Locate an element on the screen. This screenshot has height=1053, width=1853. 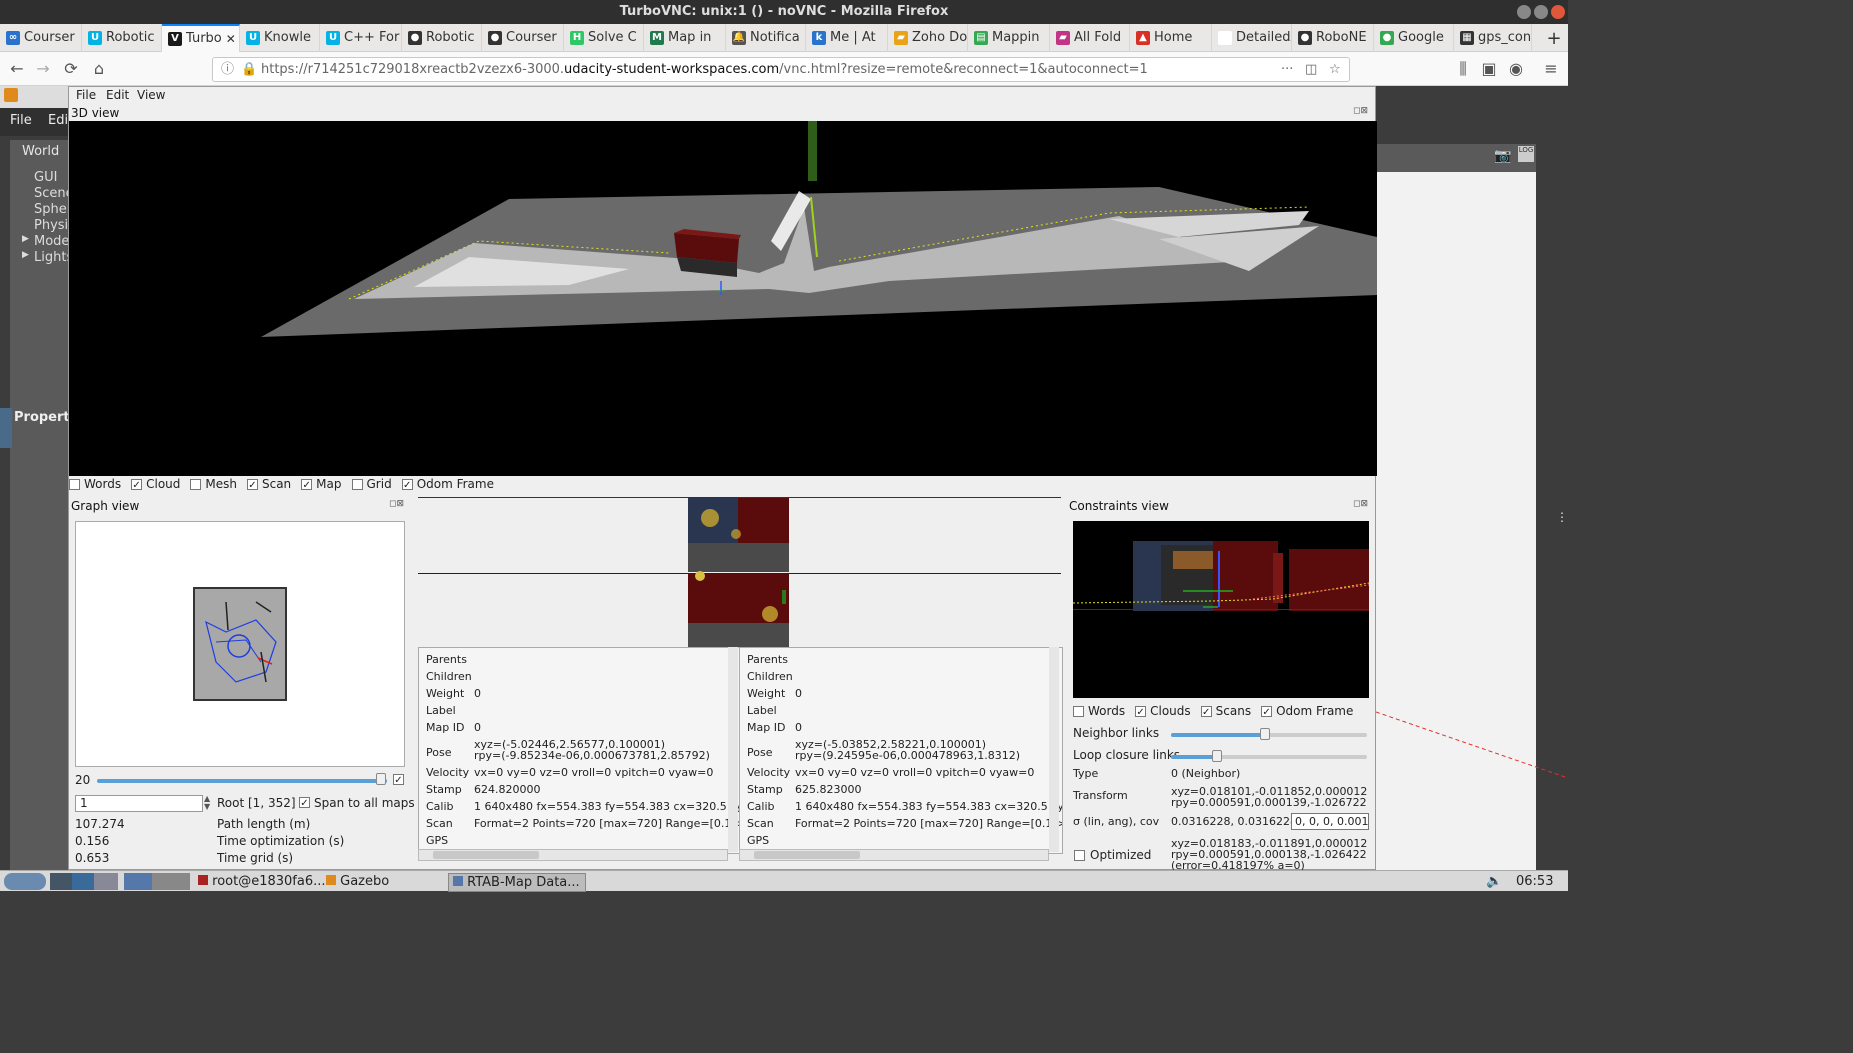
browser-tab: U Robotic is located at coordinates (122, 38).